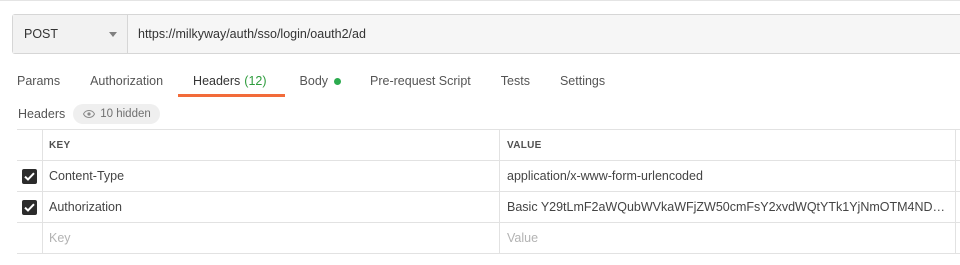 This screenshot has width=960, height=265. What do you see at coordinates (730, 238) in the screenshot?
I see `new-value-input: Value` at bounding box center [730, 238].